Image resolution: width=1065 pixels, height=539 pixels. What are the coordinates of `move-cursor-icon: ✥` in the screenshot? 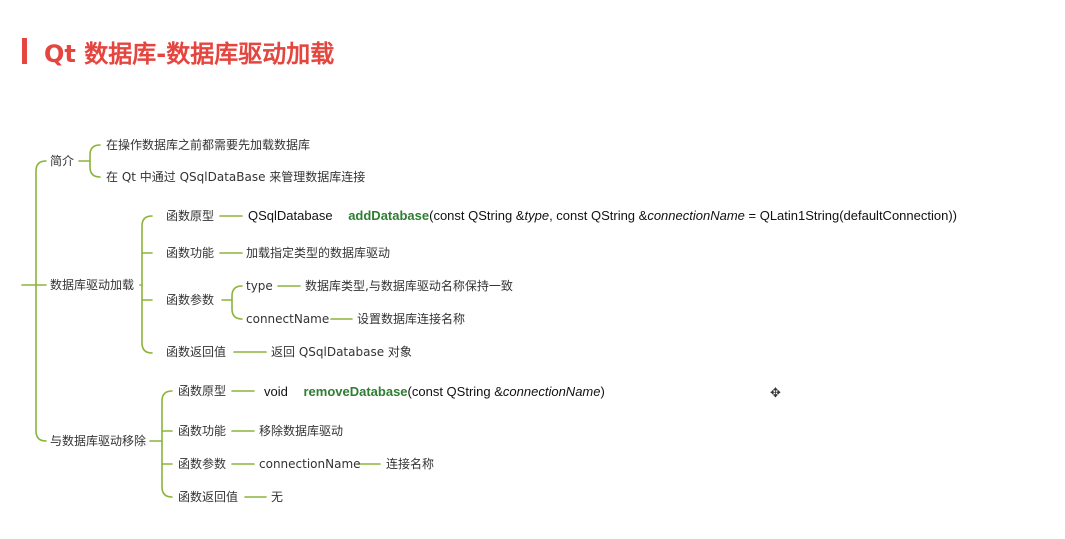 It's located at (775, 393).